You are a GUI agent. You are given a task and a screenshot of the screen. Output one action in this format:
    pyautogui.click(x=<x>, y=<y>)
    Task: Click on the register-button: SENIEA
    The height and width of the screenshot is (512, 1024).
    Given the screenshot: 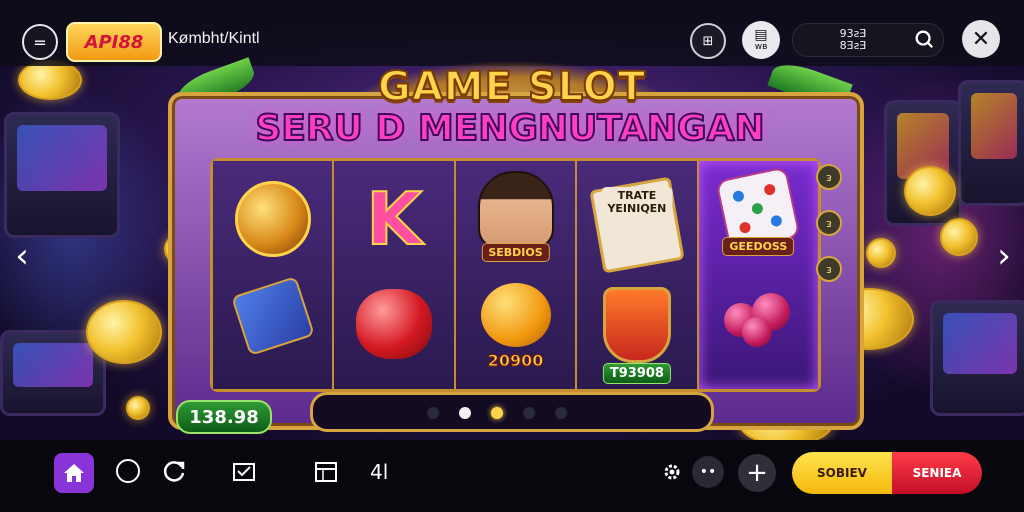 What is the action you would take?
    pyautogui.click(x=937, y=473)
    